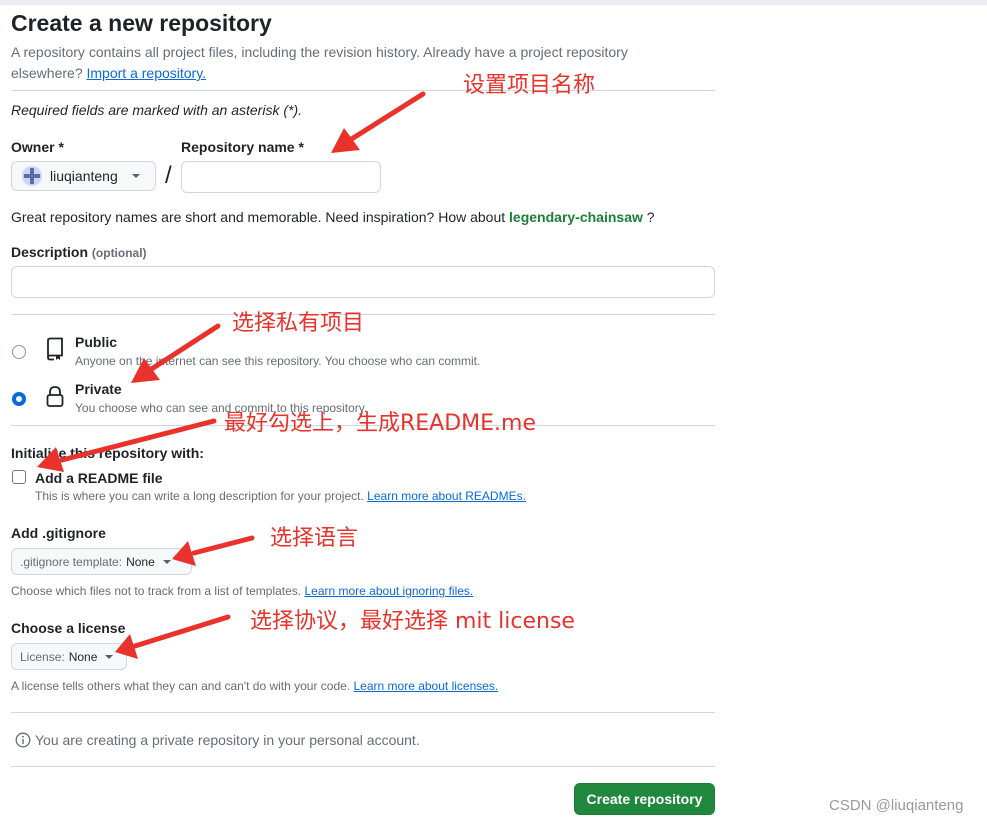 This screenshot has height=825, width=987. Describe the element at coordinates (412, 621) in the screenshot. I see `annotation-license: 选择协议，最好选择 mit license` at that location.